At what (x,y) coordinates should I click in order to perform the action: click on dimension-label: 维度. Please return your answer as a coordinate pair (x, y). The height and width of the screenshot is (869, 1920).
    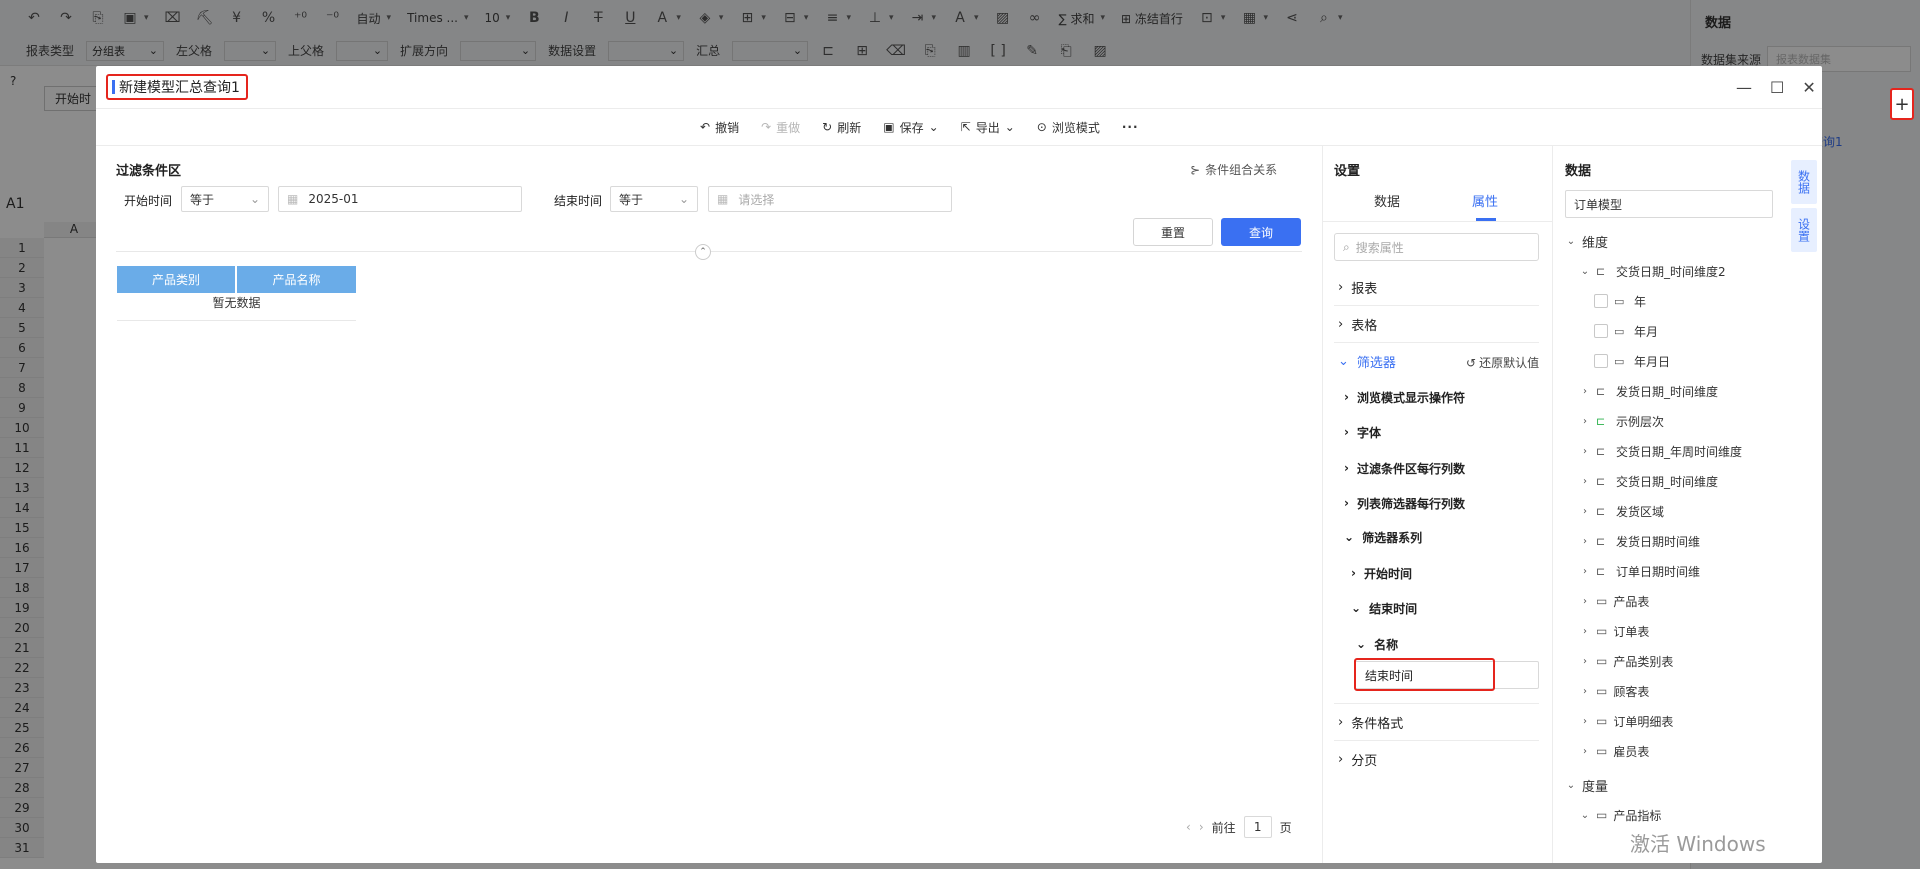
    Looking at the image, I should click on (1595, 243).